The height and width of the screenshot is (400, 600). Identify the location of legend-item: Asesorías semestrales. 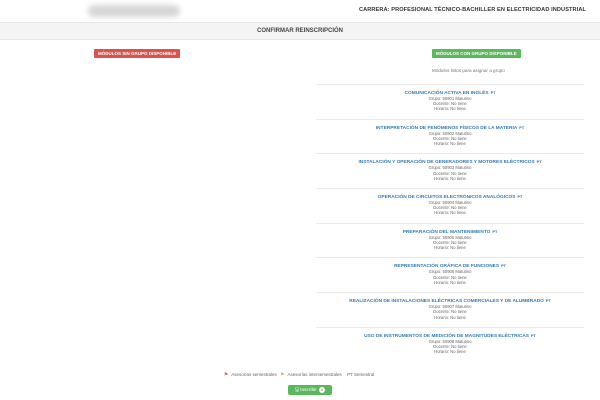
(254, 374).